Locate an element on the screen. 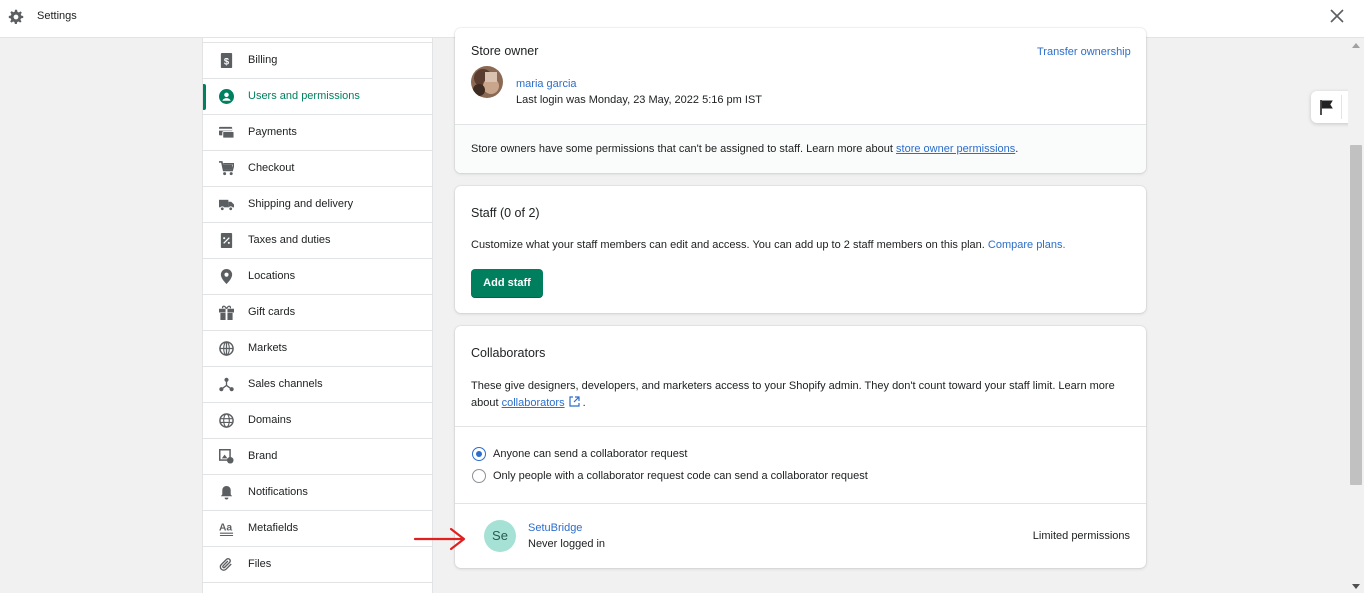 The height and width of the screenshot is (593, 1364). widget-separator is located at coordinates (1341, 107).